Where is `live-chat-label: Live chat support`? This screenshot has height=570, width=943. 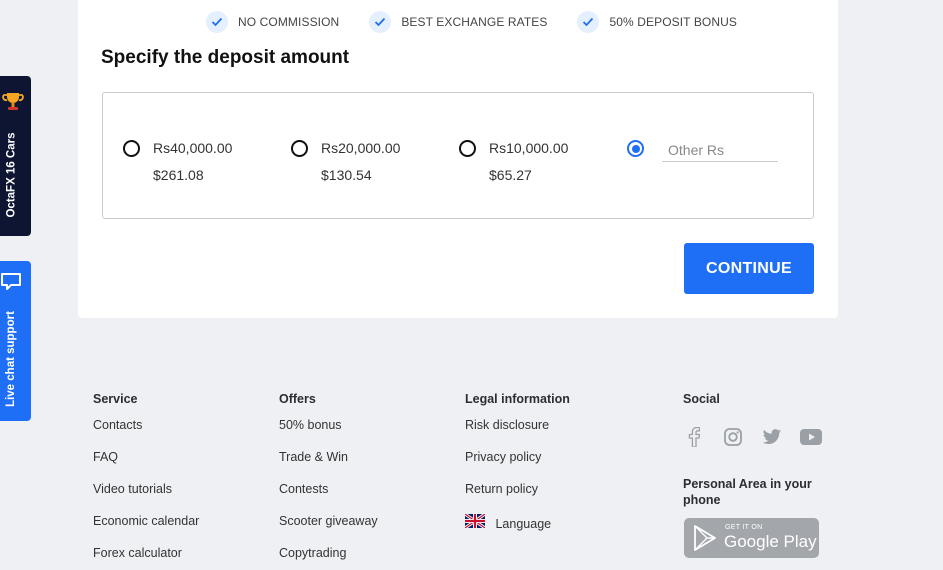 live-chat-label: Live chat support is located at coordinates (11, 359).